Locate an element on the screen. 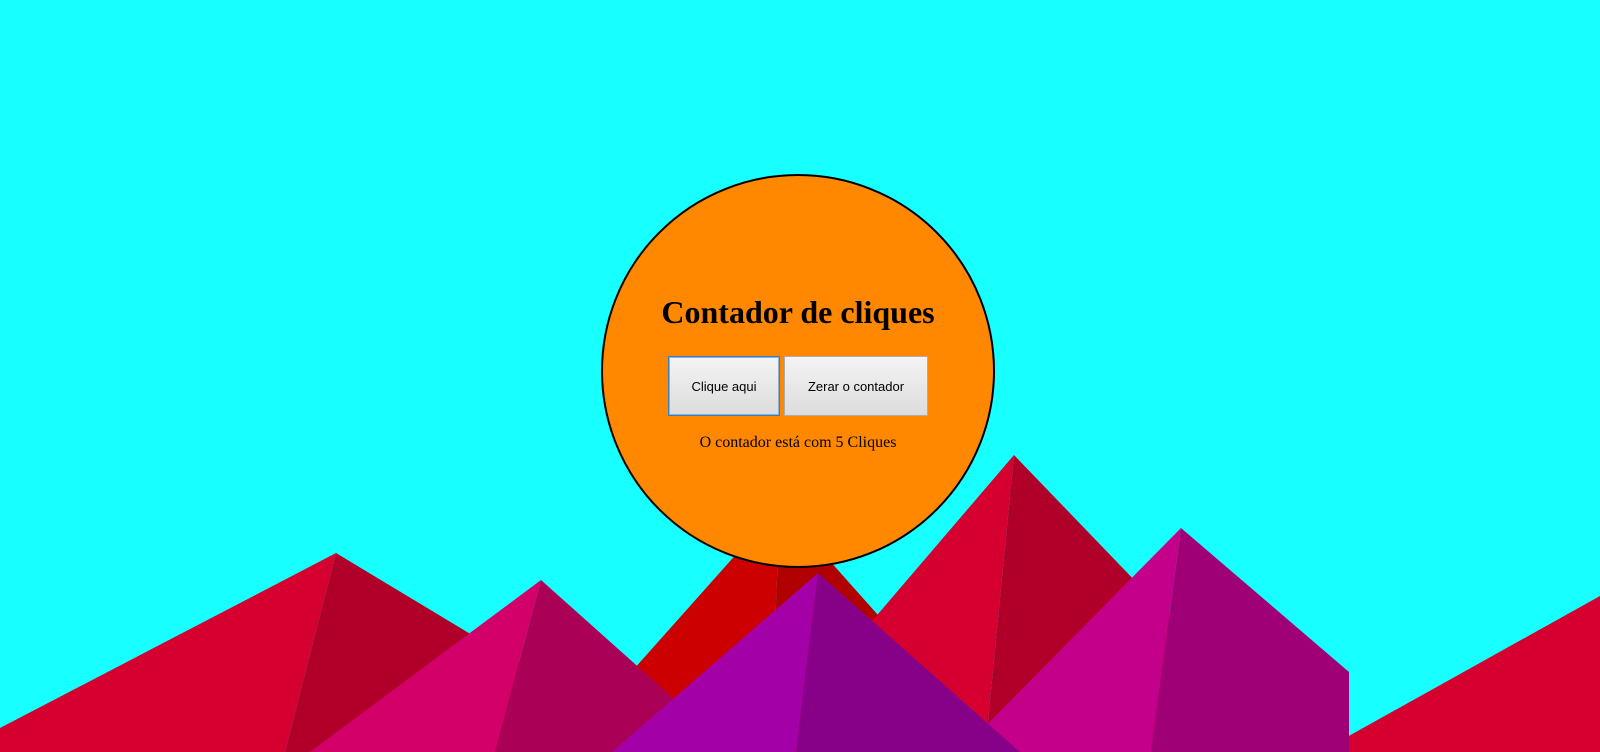 This screenshot has width=1600, height=752. click-button: Clique aqui is located at coordinates (724, 386).